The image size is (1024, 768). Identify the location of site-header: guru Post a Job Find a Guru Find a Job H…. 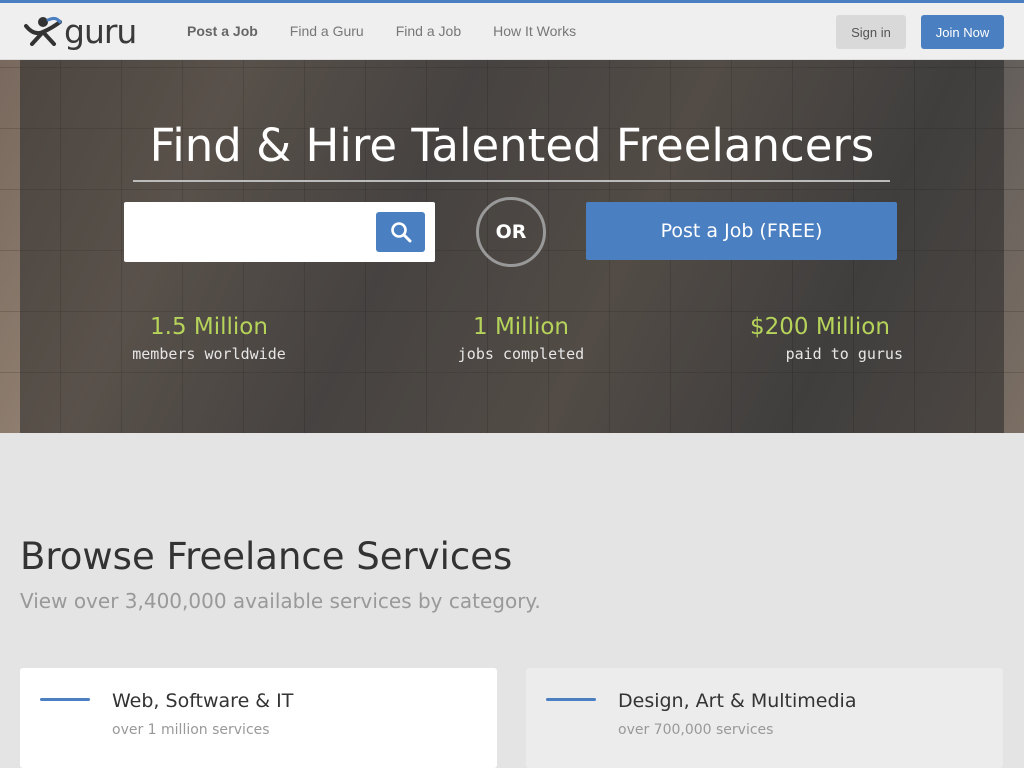
(512, 31).